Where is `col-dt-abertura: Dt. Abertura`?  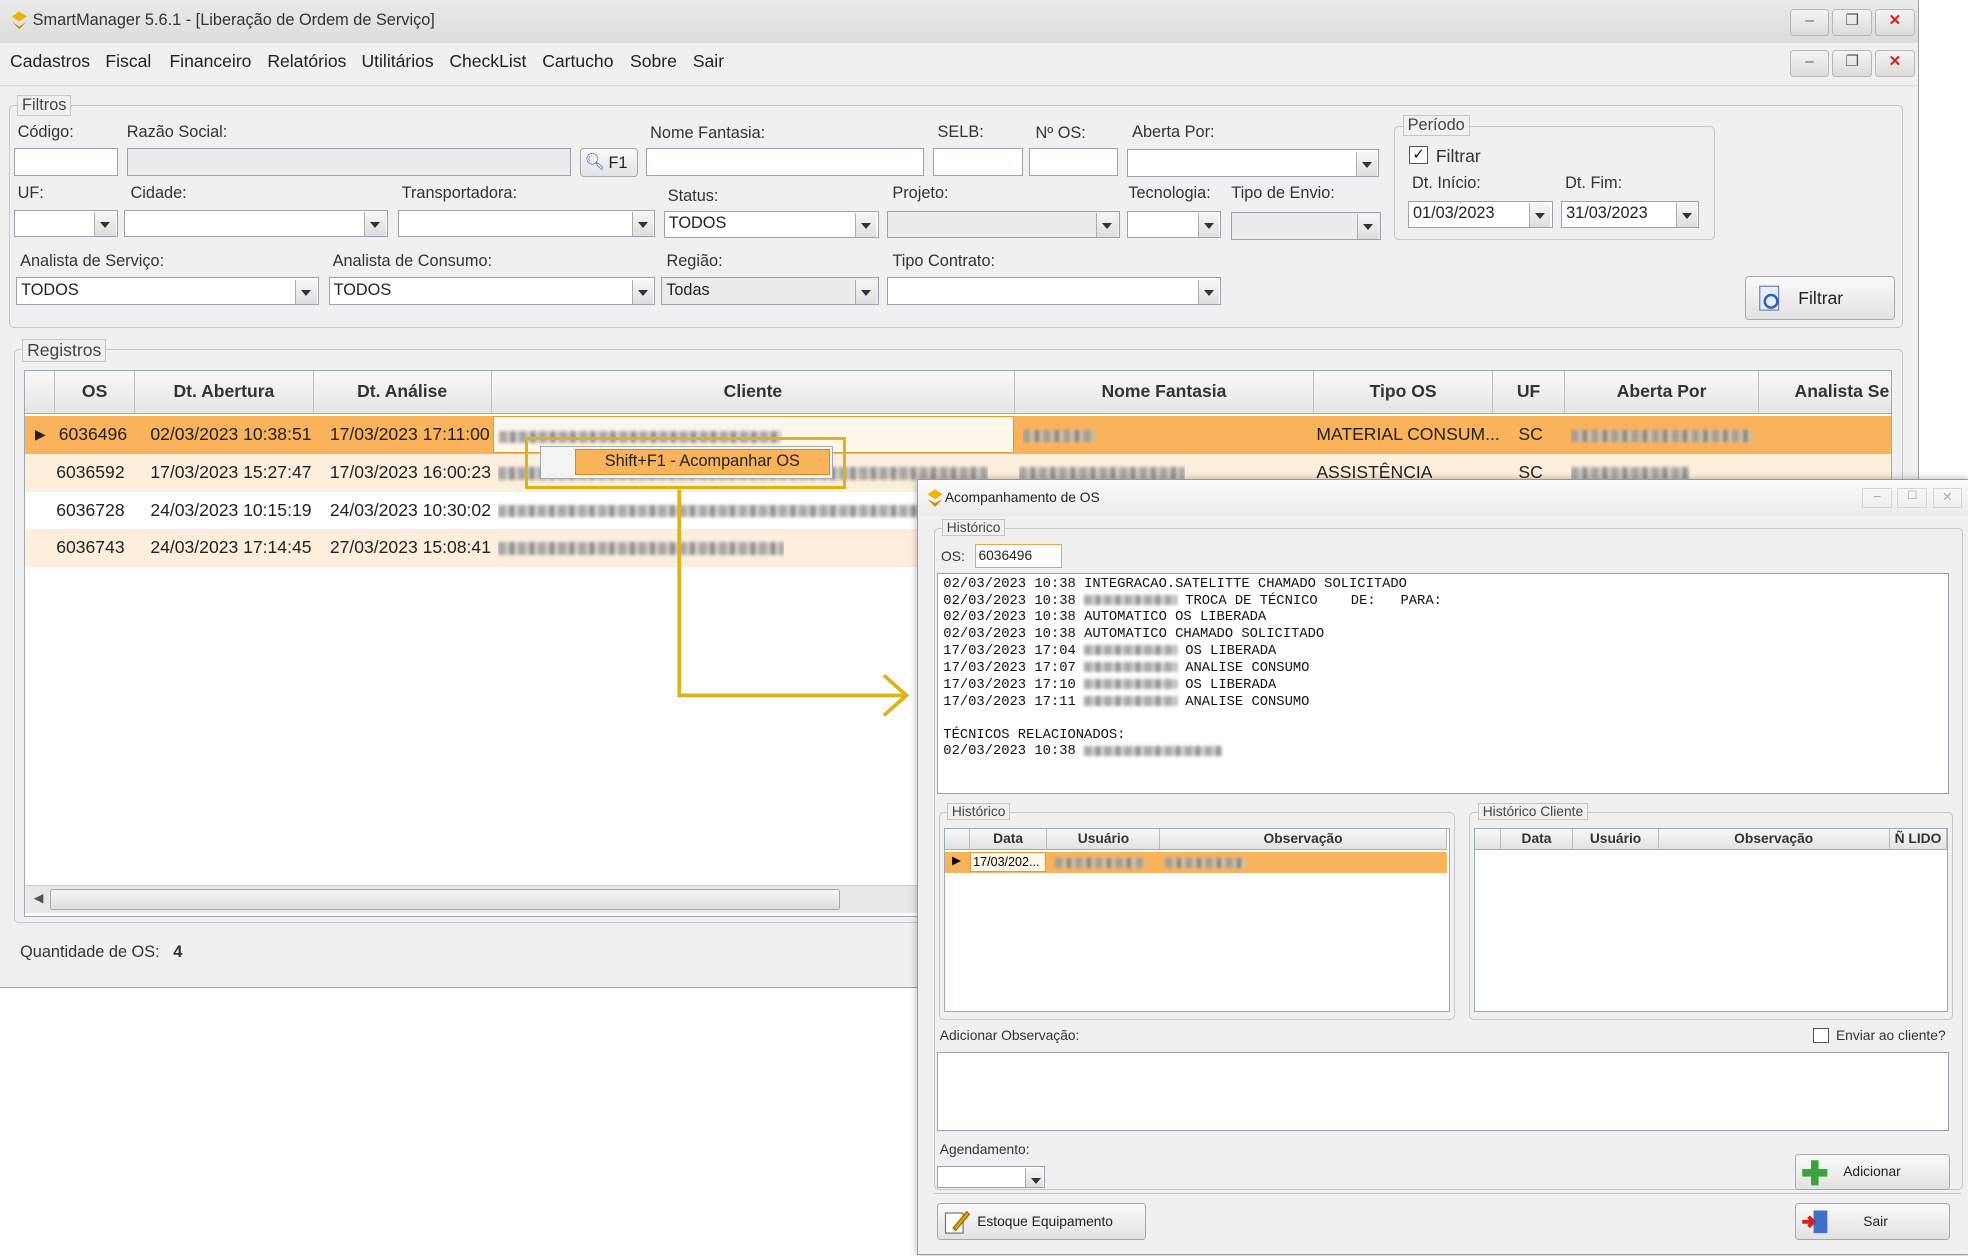
col-dt-abertura: Dt. Abertura is located at coordinates (224, 392).